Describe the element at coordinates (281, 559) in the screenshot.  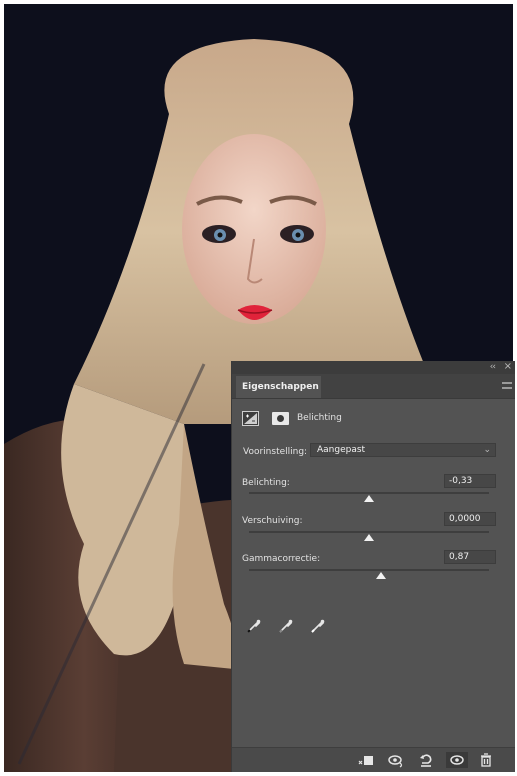
I see `gamma-label: Gammacorrectie:` at that location.